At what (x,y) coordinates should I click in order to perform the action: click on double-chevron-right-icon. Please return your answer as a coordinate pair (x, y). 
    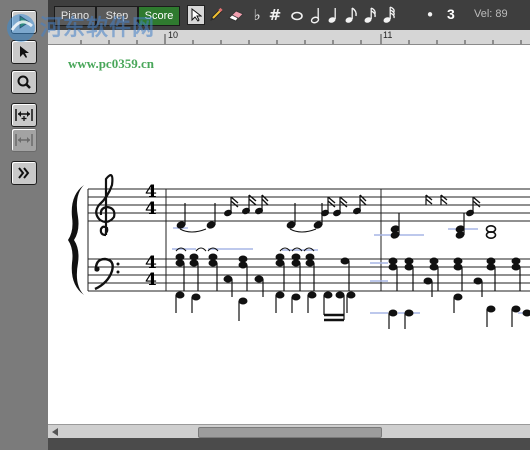
    Looking at the image, I should click on (24, 173).